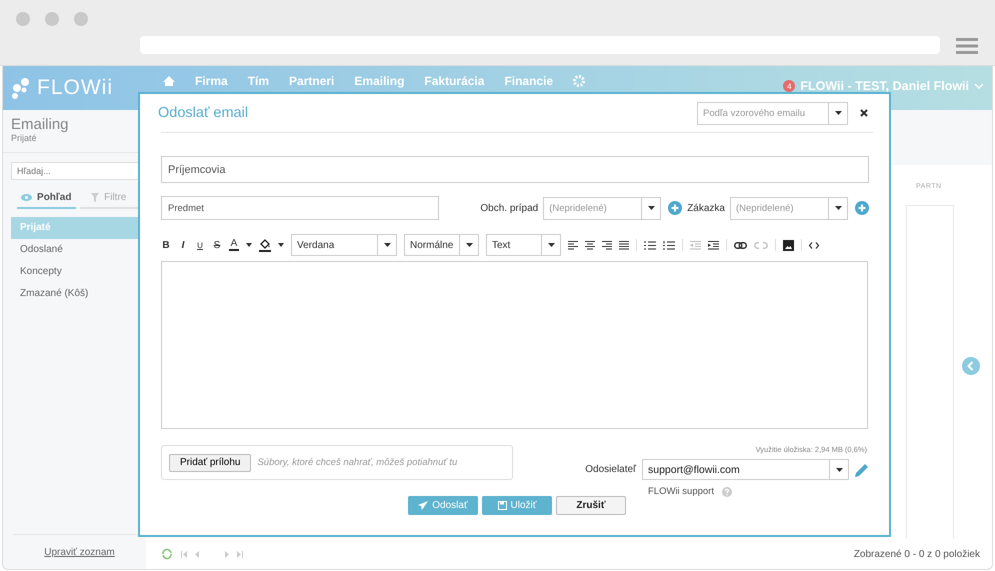  I want to click on item-count-text: Zobrazené 0 - 0 z 0 položiek, so click(917, 554).